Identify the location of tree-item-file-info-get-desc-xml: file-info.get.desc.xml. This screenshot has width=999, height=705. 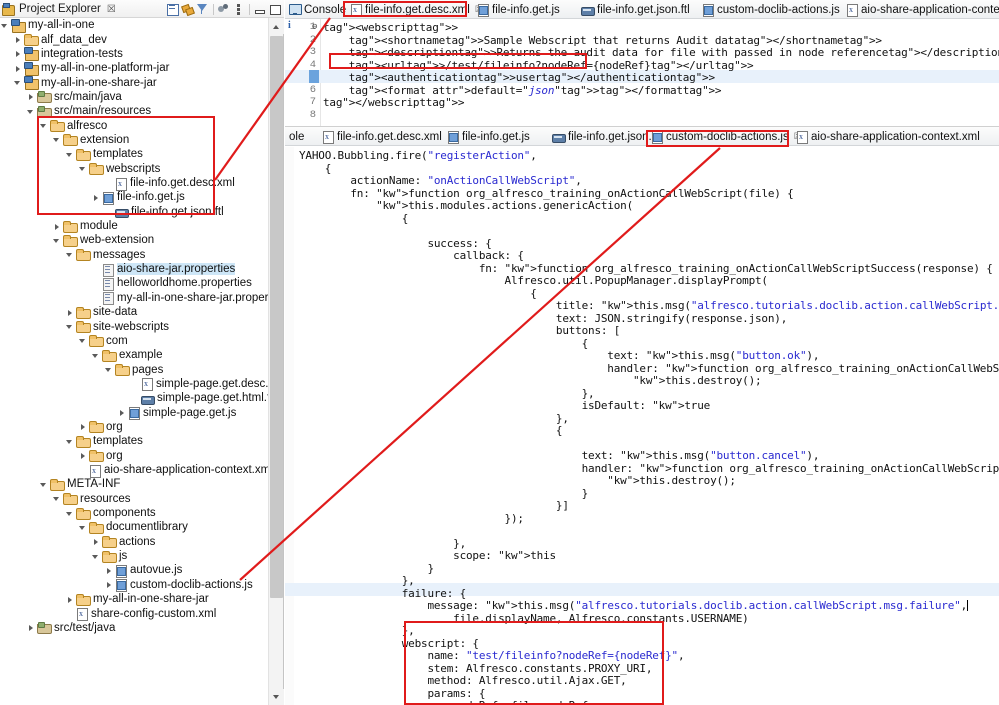
(134, 183).